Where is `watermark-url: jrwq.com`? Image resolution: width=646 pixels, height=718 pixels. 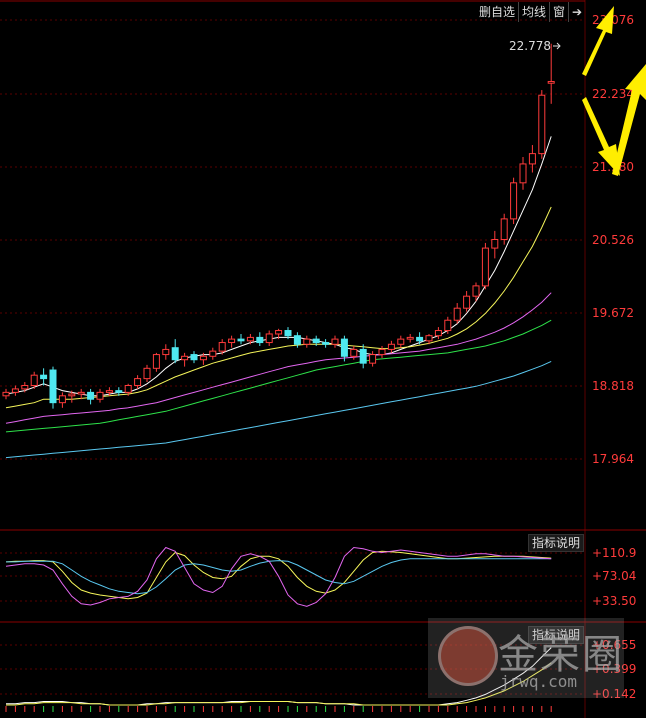
watermark-url: jrwq.com is located at coordinates (539, 681).